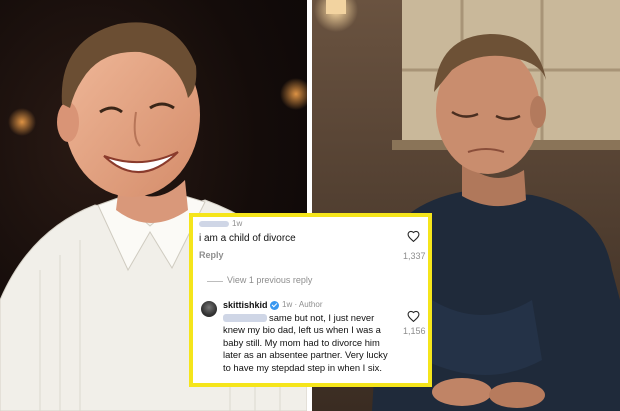 Image resolution: width=620 pixels, height=411 pixels. What do you see at coordinates (287, 304) in the screenshot?
I see `comment-time: 1w` at bounding box center [287, 304].